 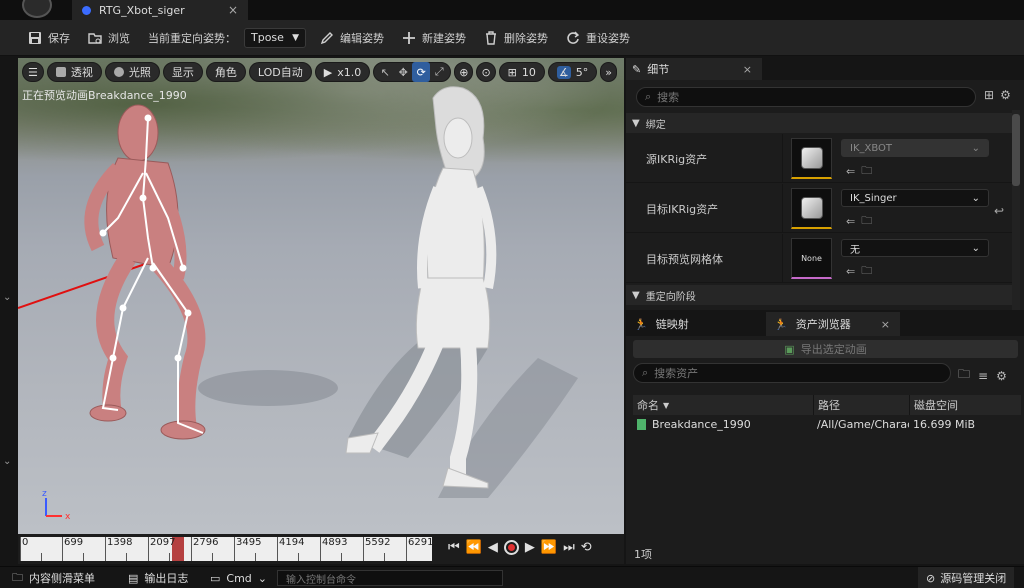 What do you see at coordinates (936, 405) in the screenshot?
I see `column-disk-label: 磁盘空间` at bounding box center [936, 405].